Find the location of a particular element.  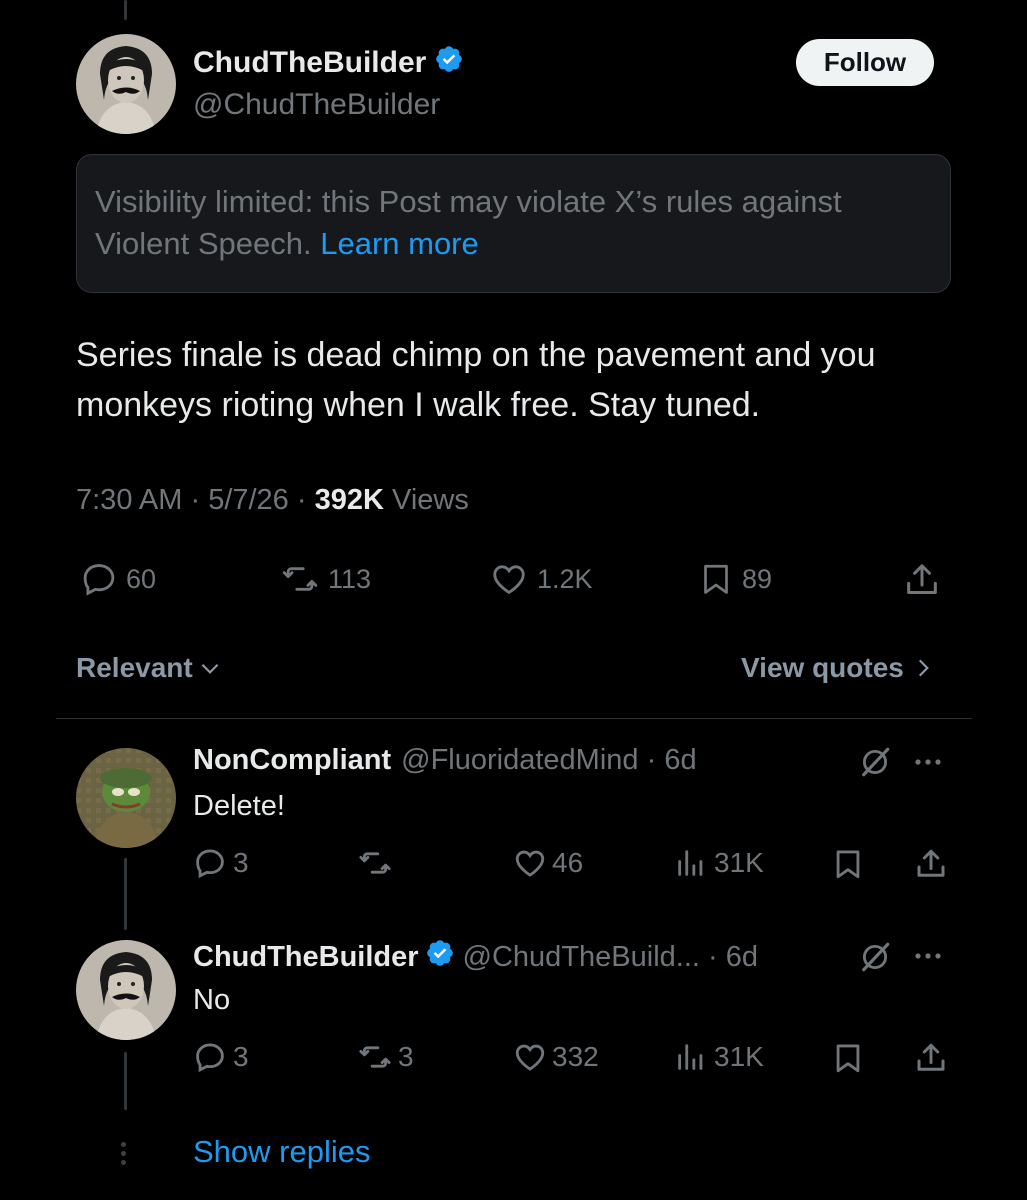

like-count: 1.2K is located at coordinates (565, 578).